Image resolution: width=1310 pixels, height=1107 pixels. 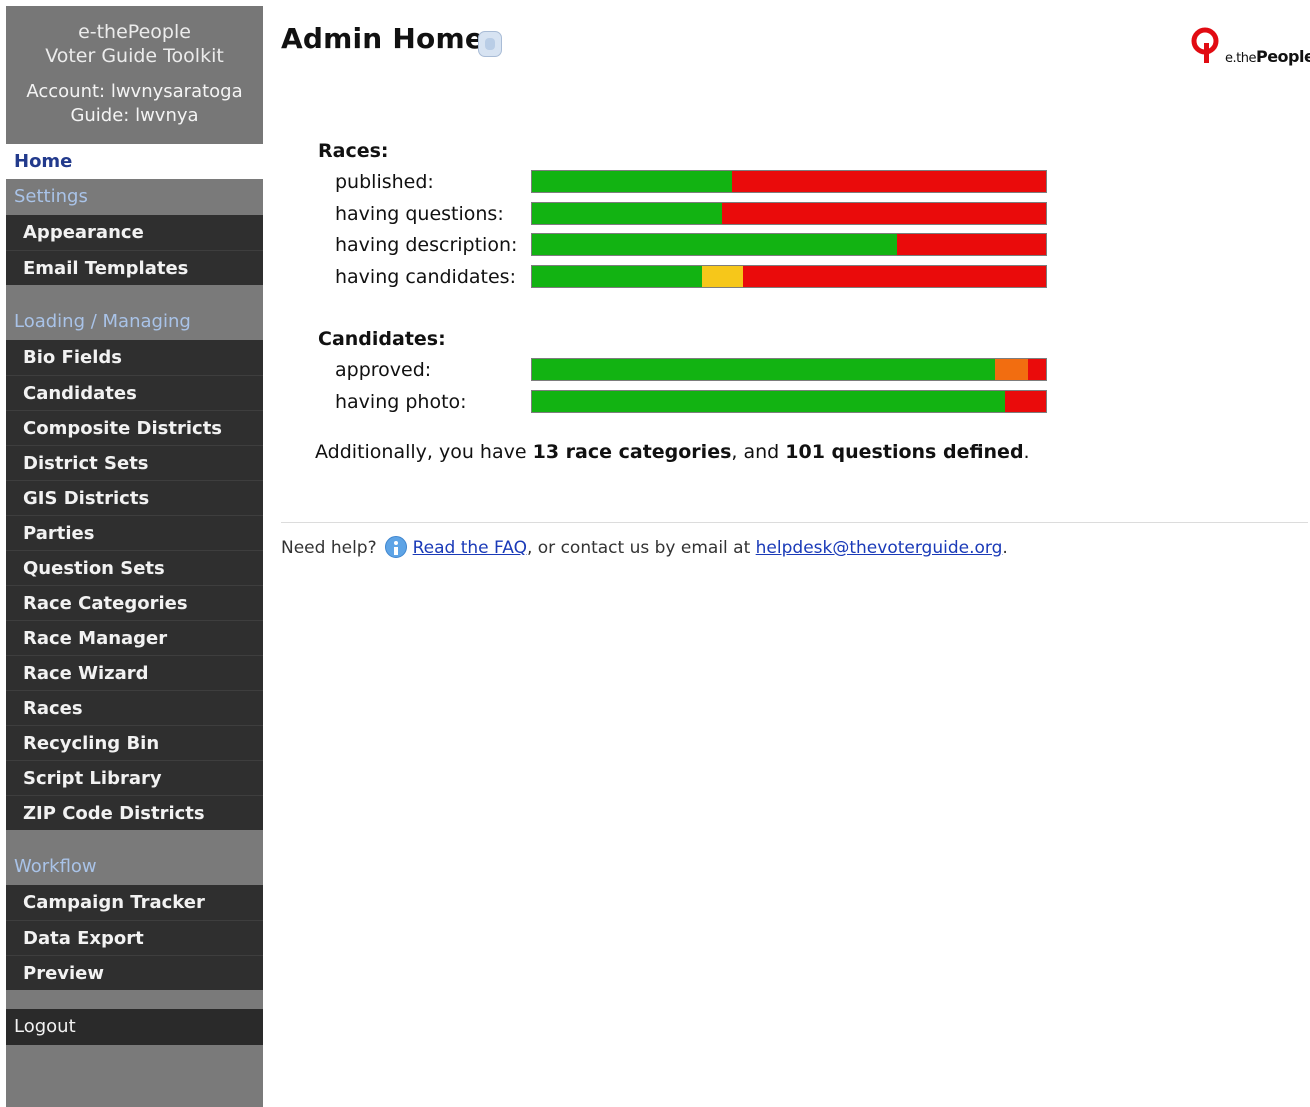 What do you see at coordinates (401, 402) in the screenshot?
I see `stat-label: having photo:` at bounding box center [401, 402].